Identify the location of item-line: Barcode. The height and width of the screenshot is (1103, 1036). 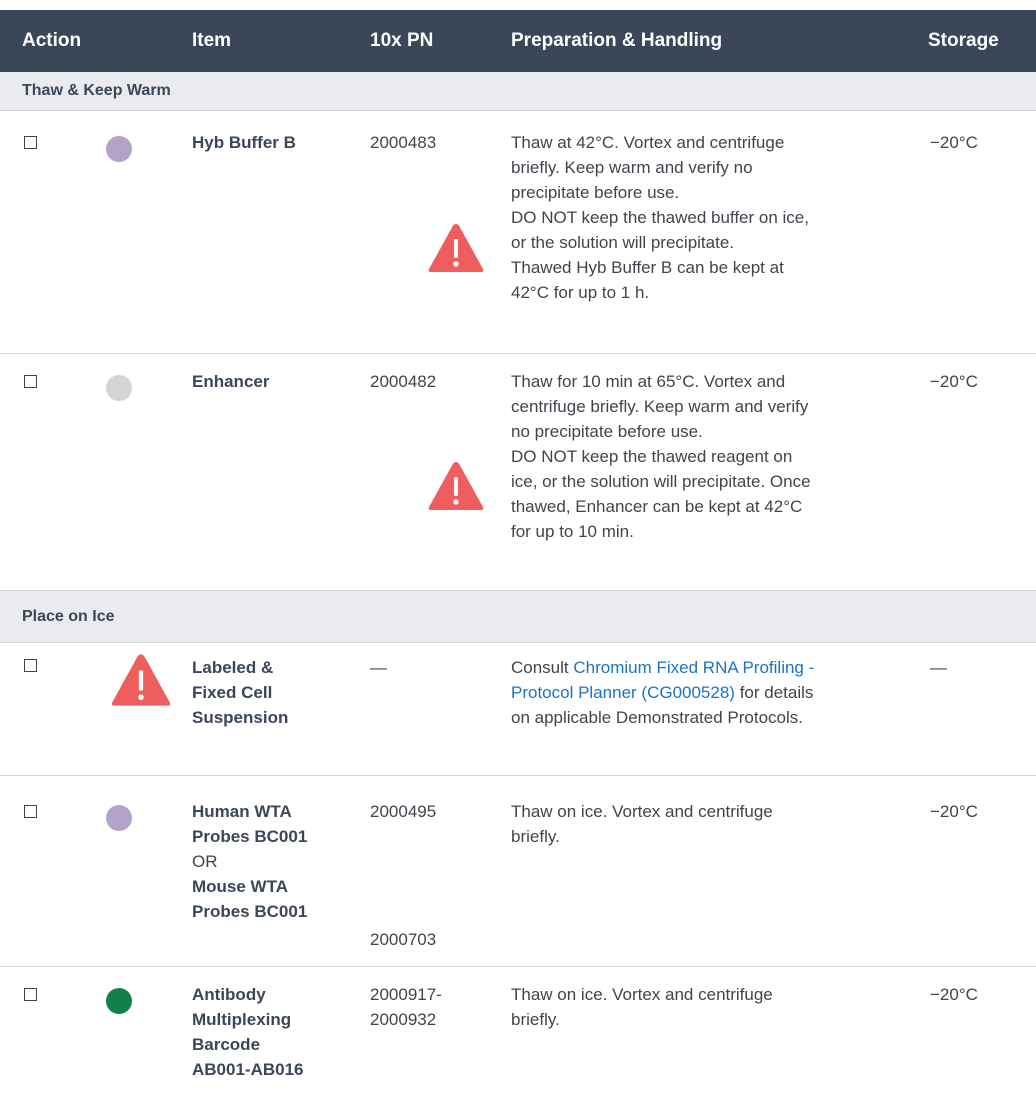
(226, 1044).